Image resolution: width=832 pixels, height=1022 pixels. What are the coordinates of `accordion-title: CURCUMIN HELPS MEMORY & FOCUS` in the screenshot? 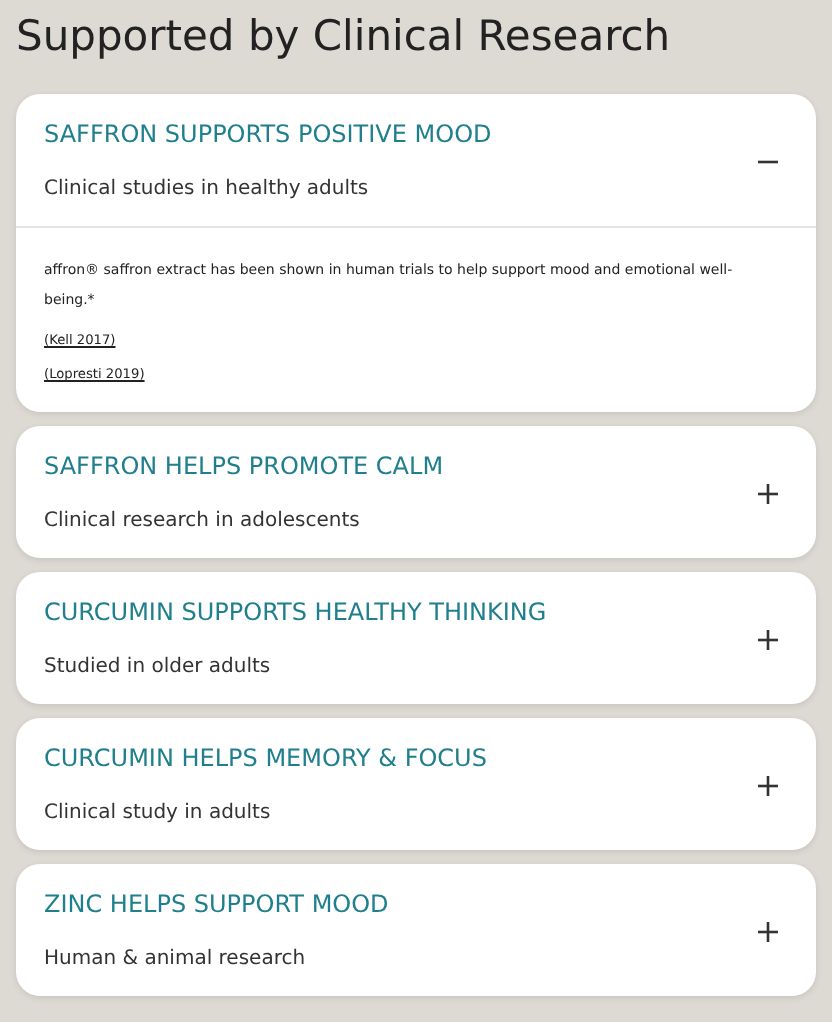 It's located at (265, 759).